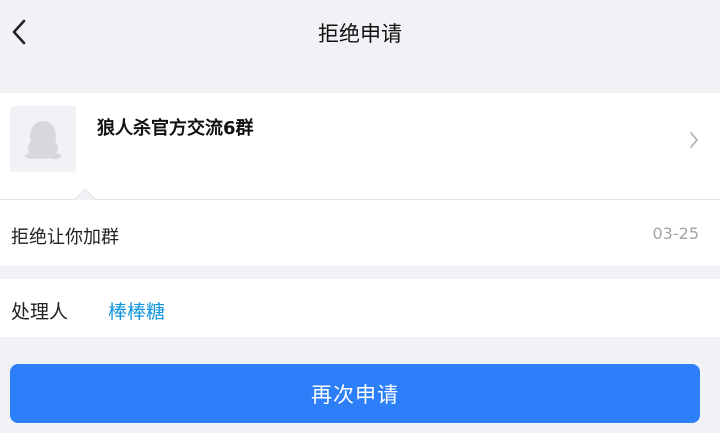 The height and width of the screenshot is (433, 720). Describe the element at coordinates (65, 237) in the screenshot. I see `rejection-reason: 拒绝让你加群` at that location.